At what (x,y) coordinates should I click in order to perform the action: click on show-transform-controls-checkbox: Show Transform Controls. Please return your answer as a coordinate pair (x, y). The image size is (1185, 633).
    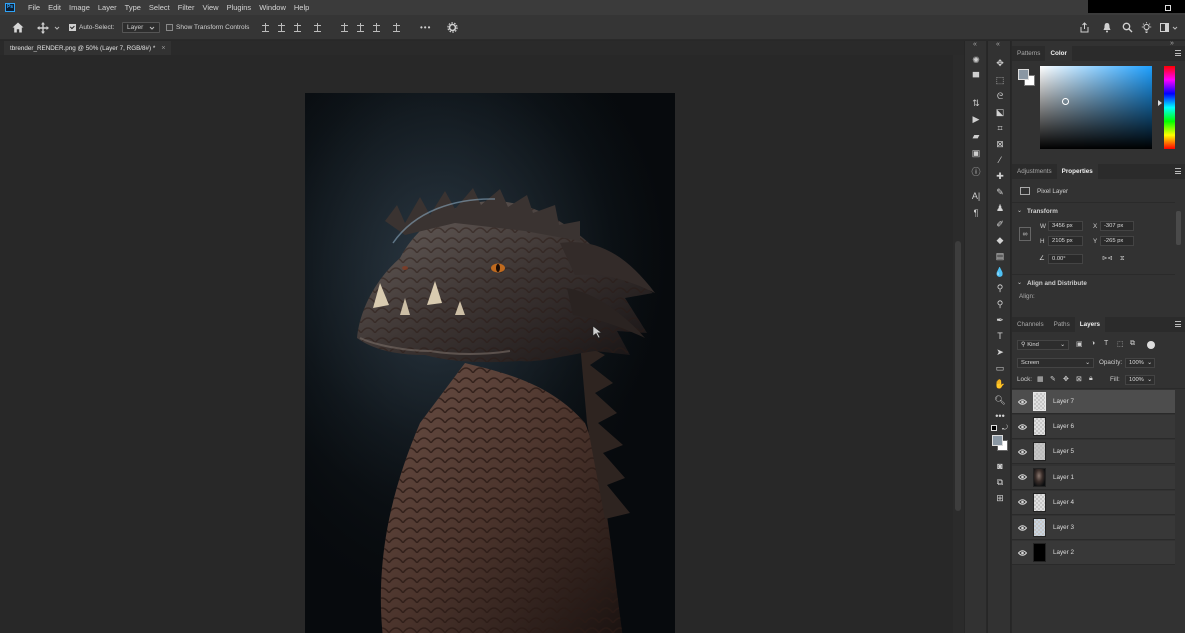
    Looking at the image, I should click on (207, 27).